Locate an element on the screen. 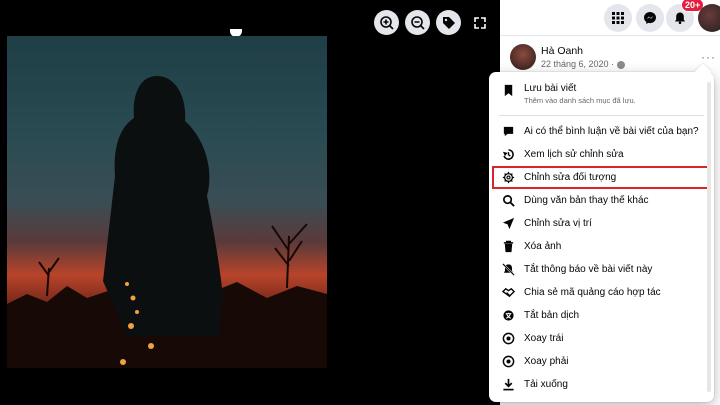  menu-item-alt-text: Dùng văn bản thay thế khác is located at coordinates (601, 200).